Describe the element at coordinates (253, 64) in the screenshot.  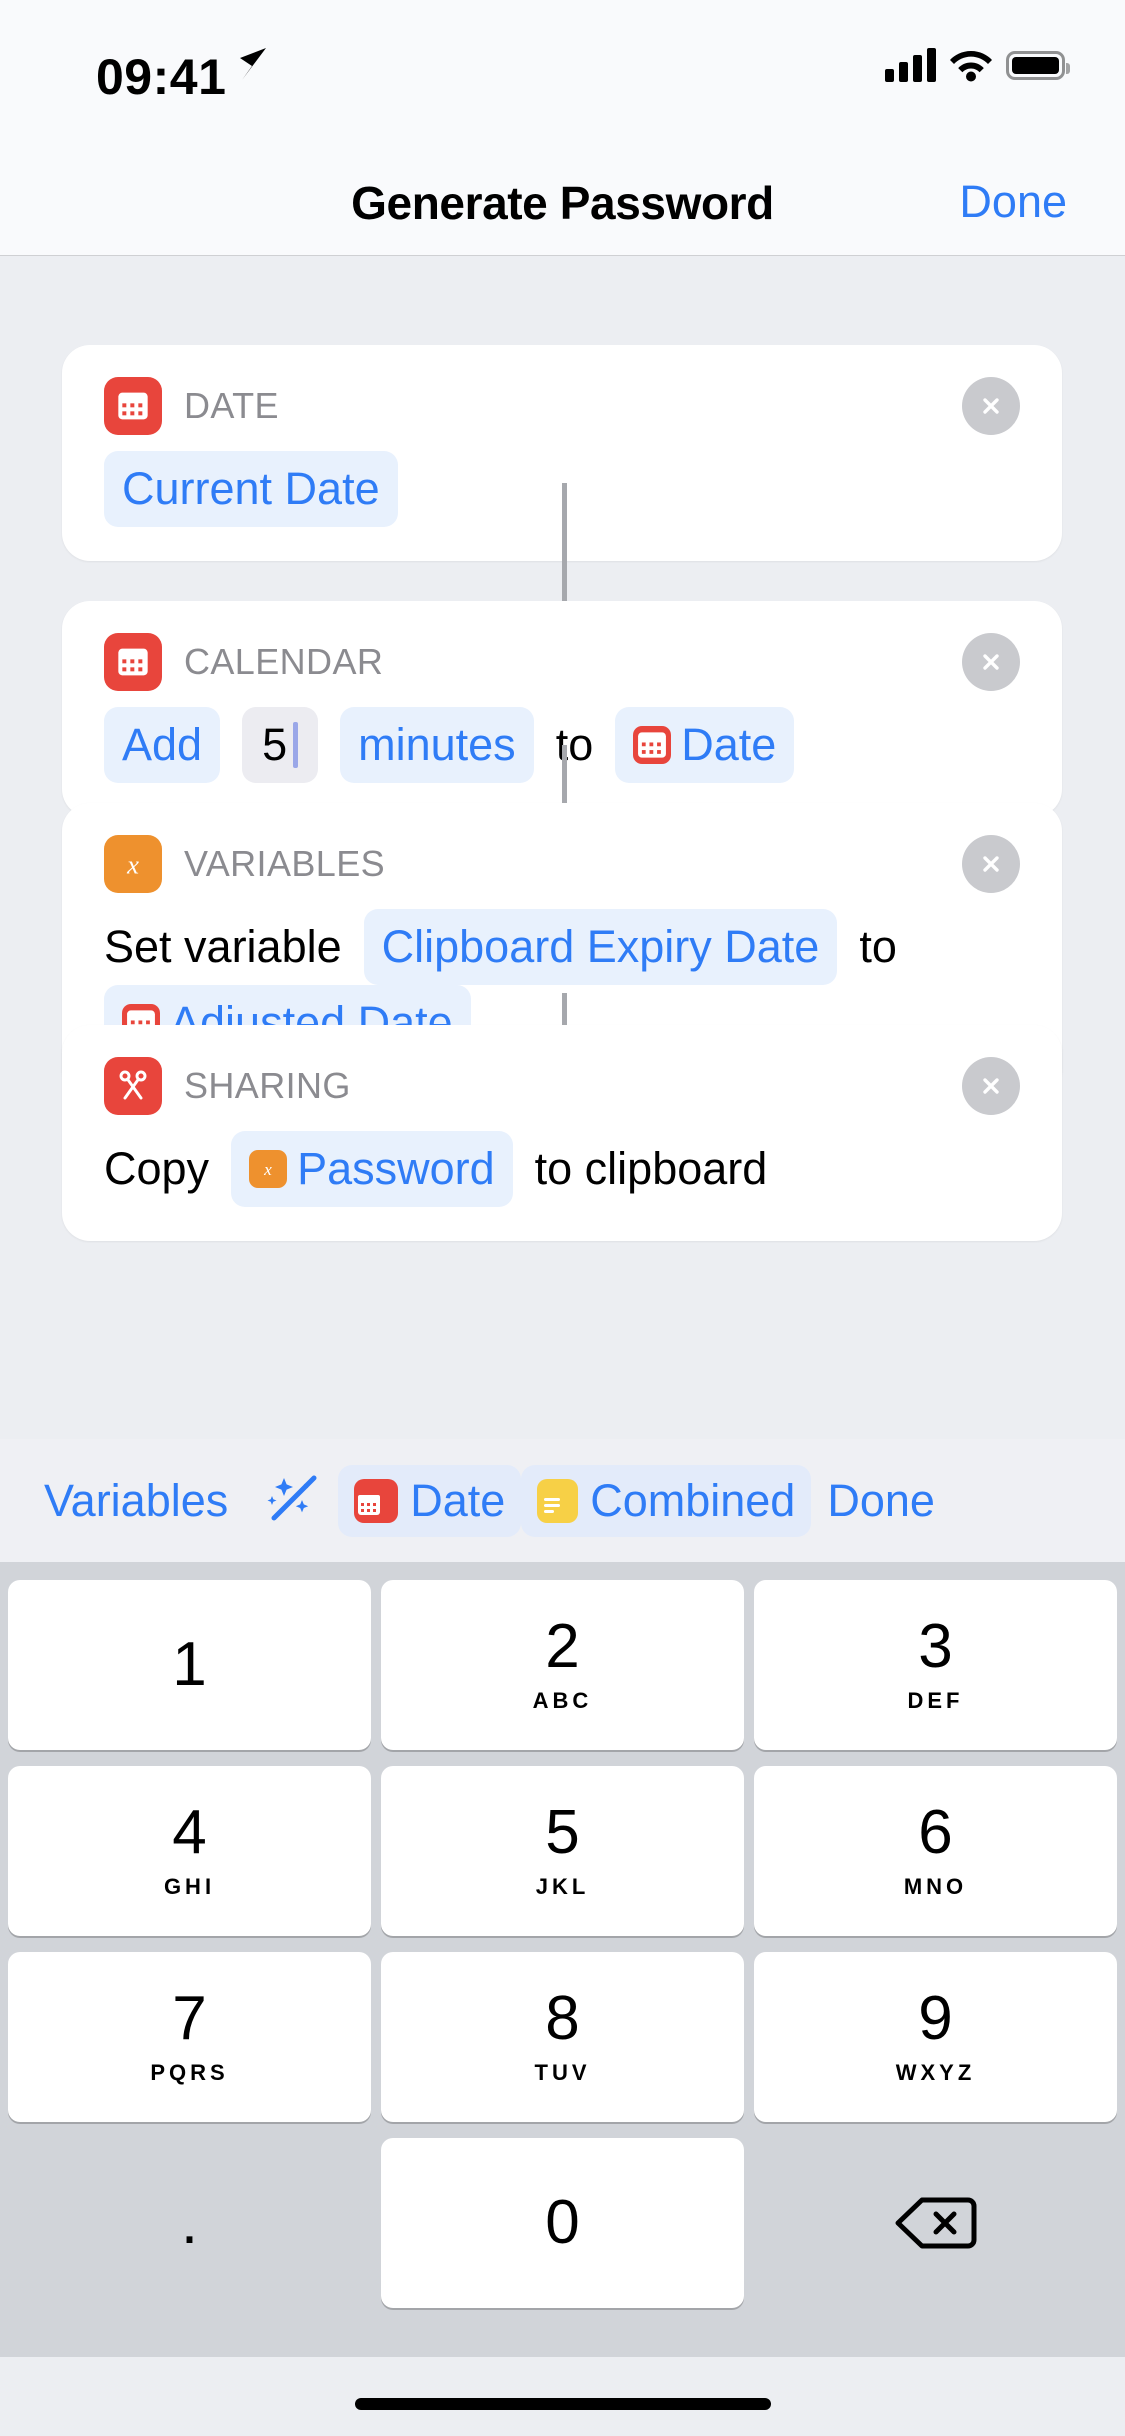
I see `location-arrow-icon` at that location.